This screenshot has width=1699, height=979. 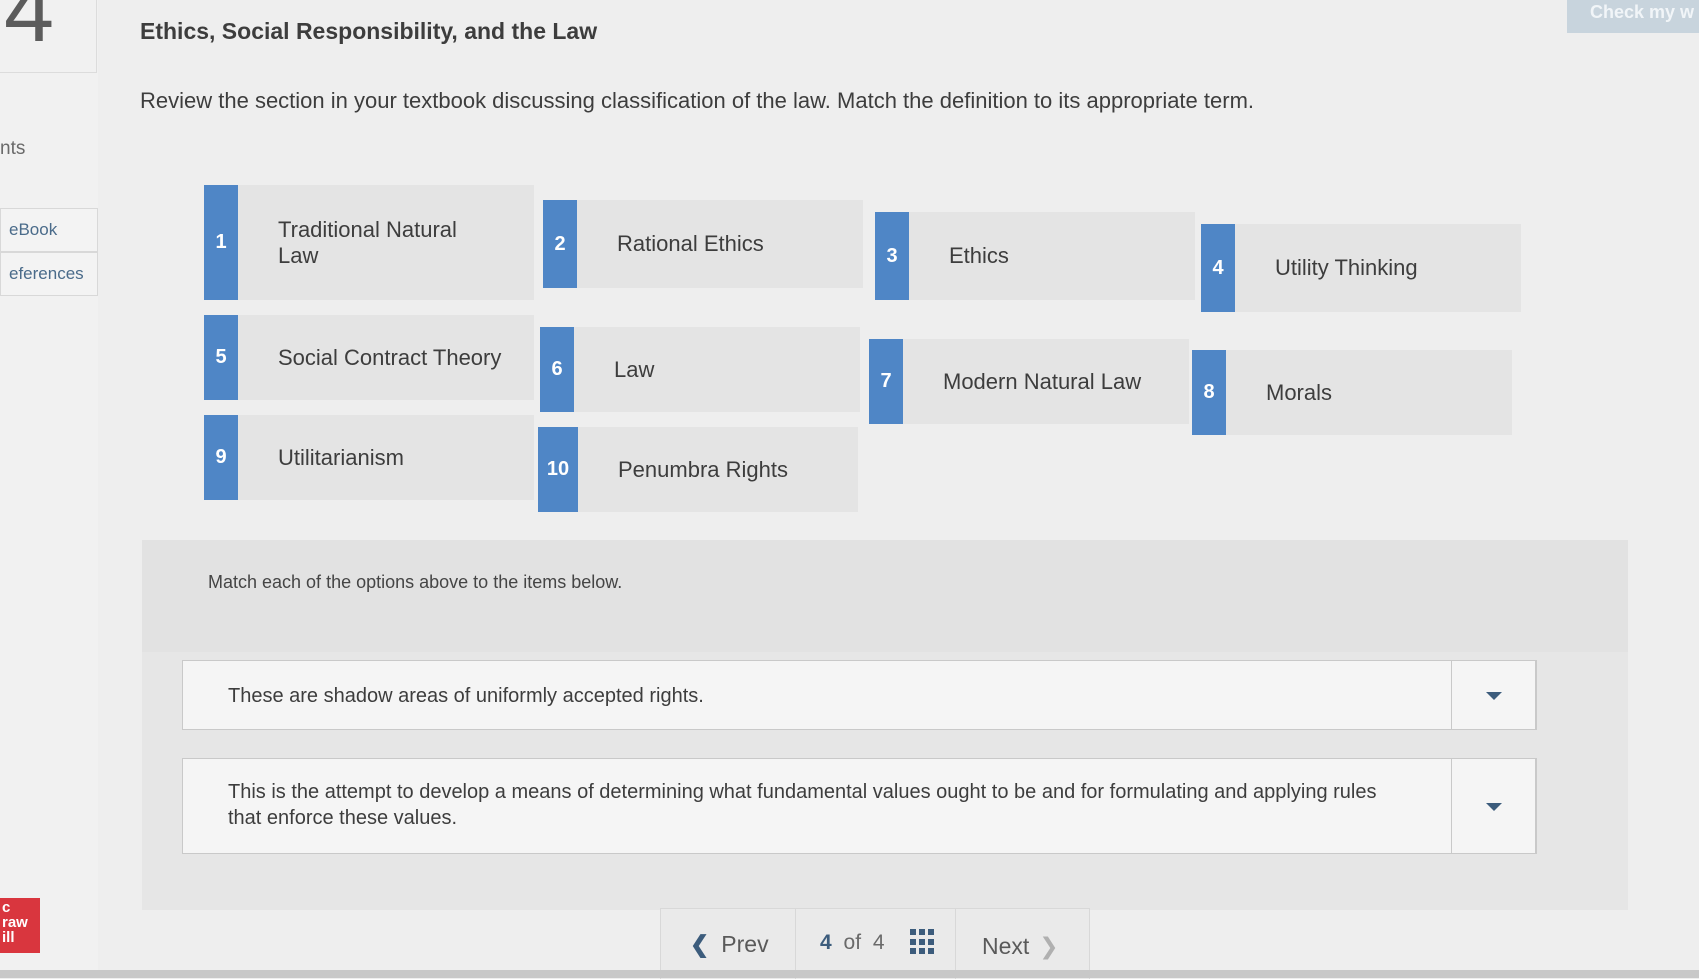 What do you see at coordinates (1299, 392) in the screenshot?
I see `term-label: Morals` at bounding box center [1299, 392].